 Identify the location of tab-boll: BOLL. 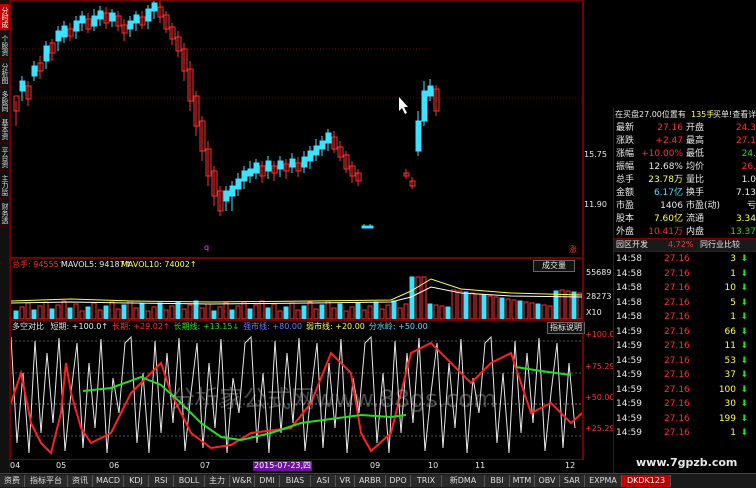
(189, 481).